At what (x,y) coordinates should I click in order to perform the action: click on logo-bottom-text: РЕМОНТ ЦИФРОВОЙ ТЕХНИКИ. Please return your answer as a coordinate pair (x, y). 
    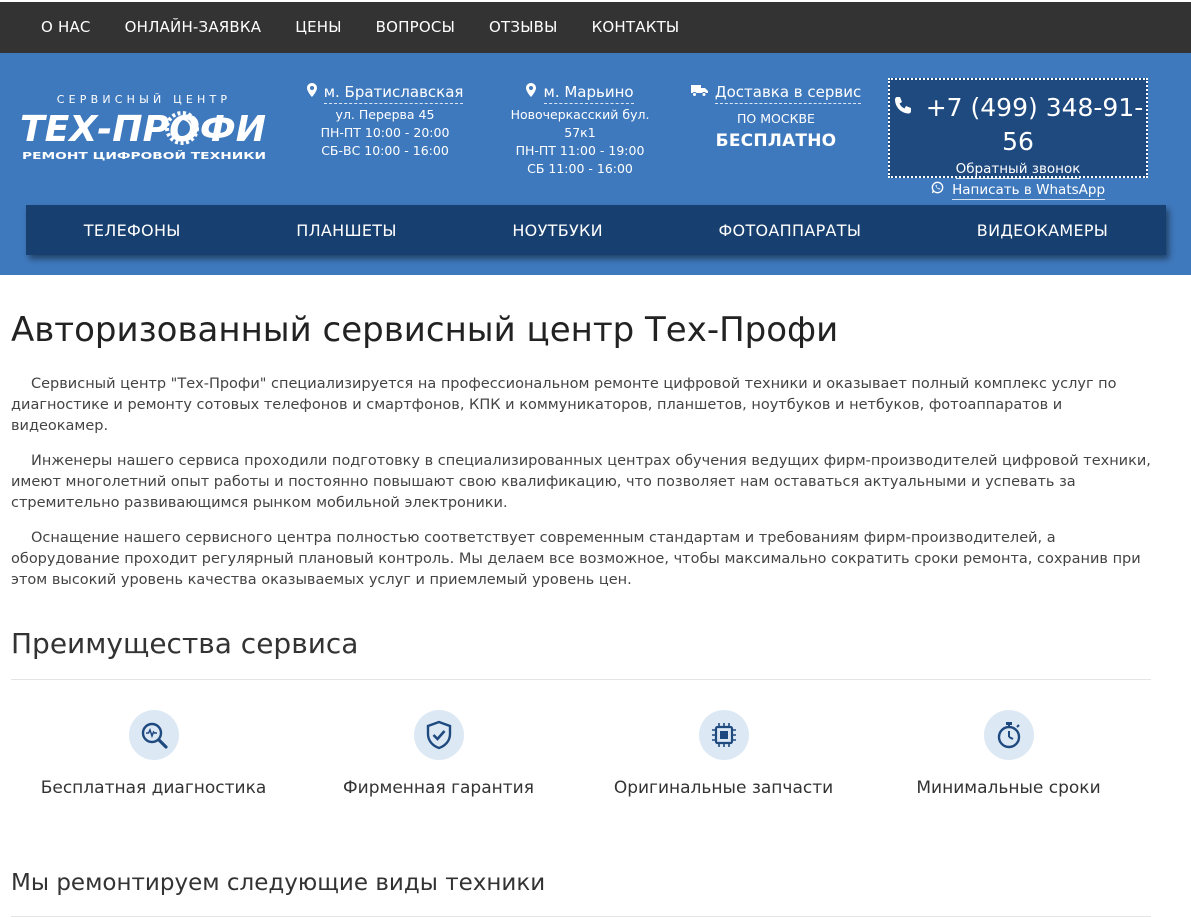
    Looking at the image, I should click on (144, 155).